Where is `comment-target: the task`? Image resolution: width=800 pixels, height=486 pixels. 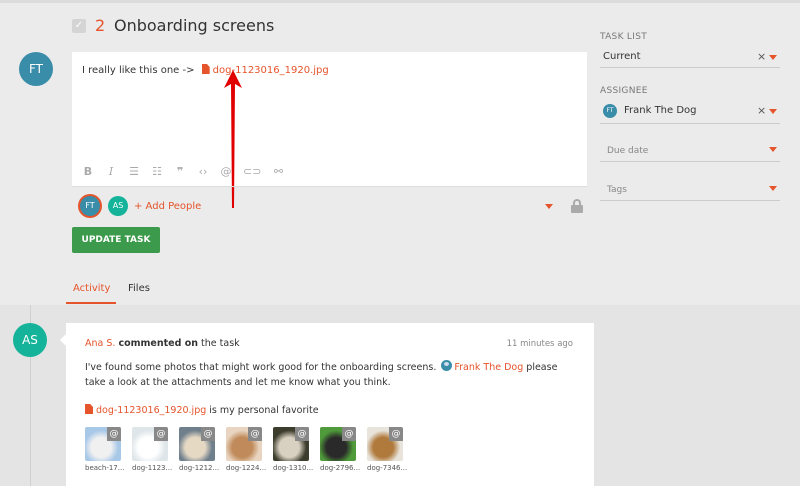
comment-target: the task is located at coordinates (220, 343).